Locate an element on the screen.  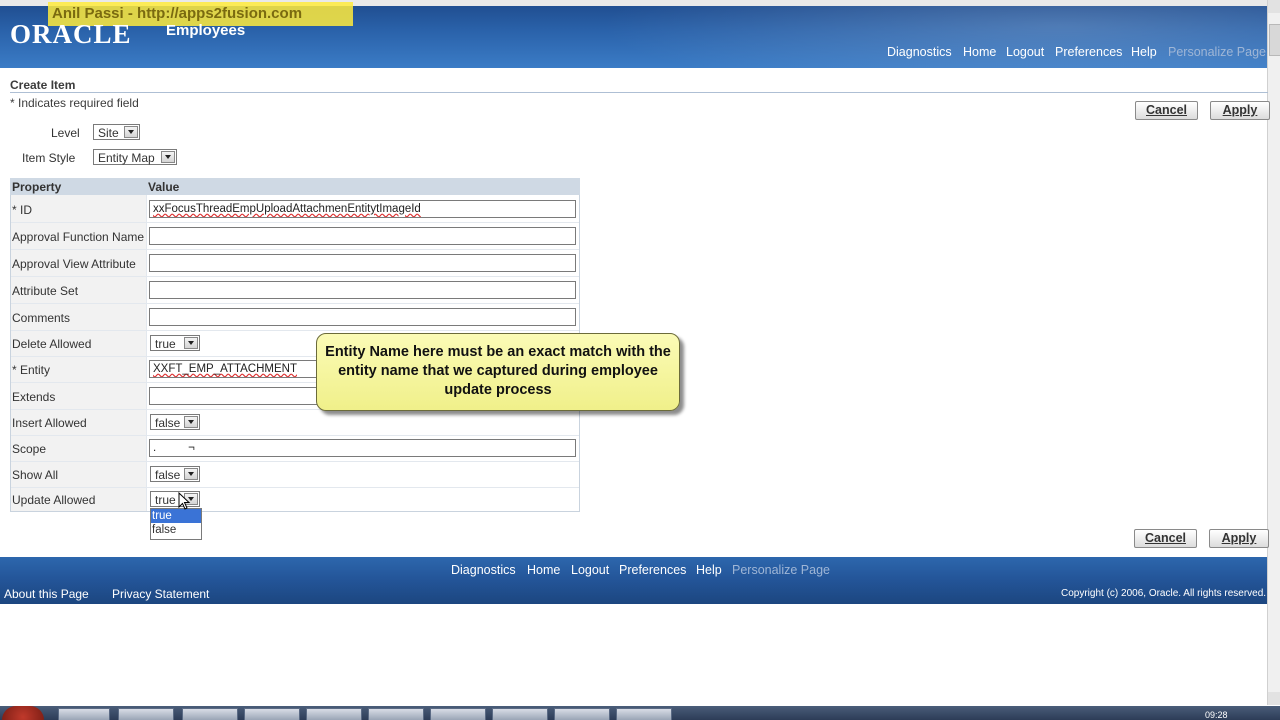
property-label-comments: Comments is located at coordinates (41, 318).